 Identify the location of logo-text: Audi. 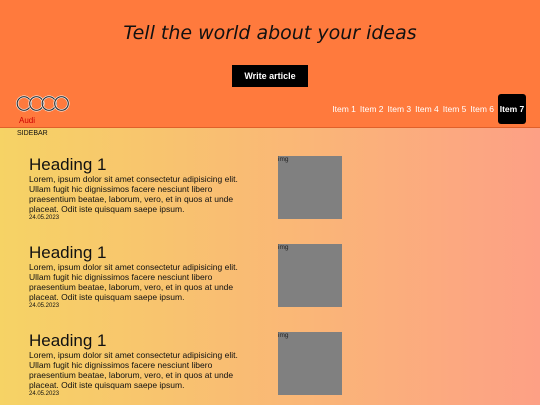
(27, 120).